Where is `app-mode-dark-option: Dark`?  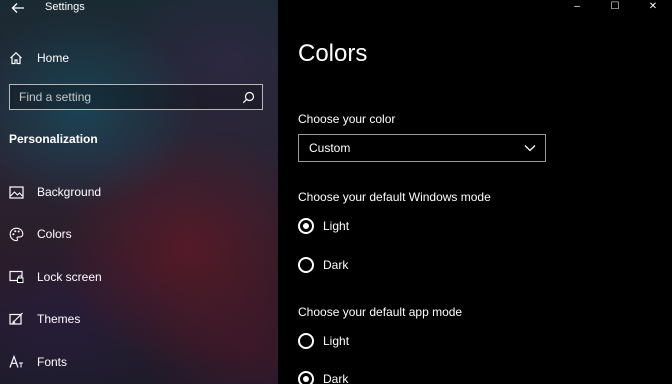 app-mode-dark-option: Dark is located at coordinates (323, 376).